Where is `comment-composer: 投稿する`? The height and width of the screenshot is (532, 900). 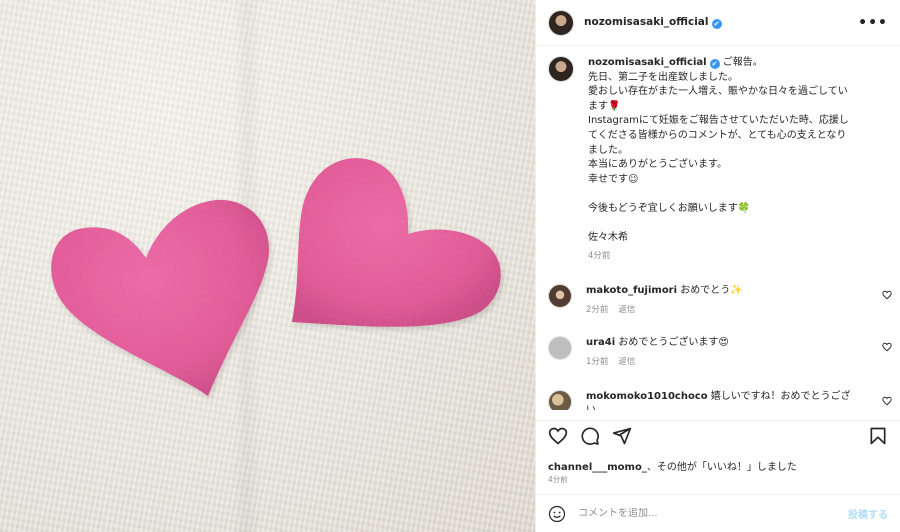 comment-composer: 投稿する is located at coordinates (718, 513).